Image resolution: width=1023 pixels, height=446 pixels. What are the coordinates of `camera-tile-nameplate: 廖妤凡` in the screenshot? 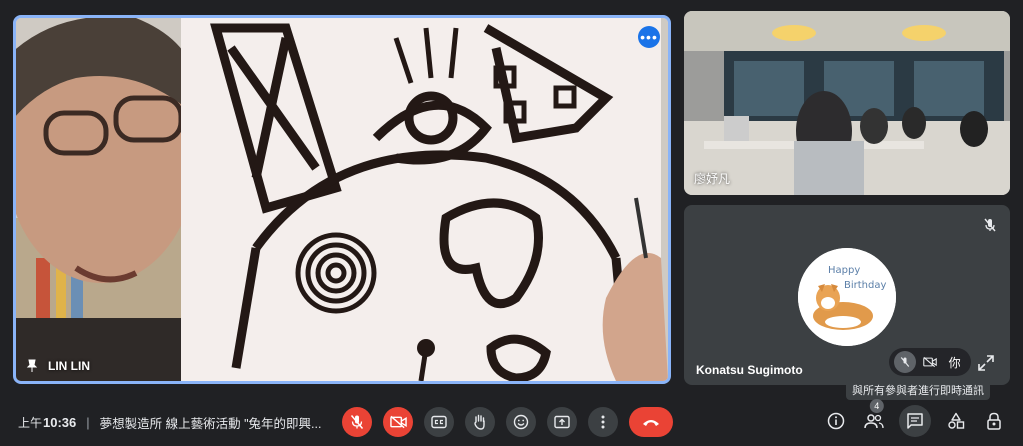 It's located at (712, 178).